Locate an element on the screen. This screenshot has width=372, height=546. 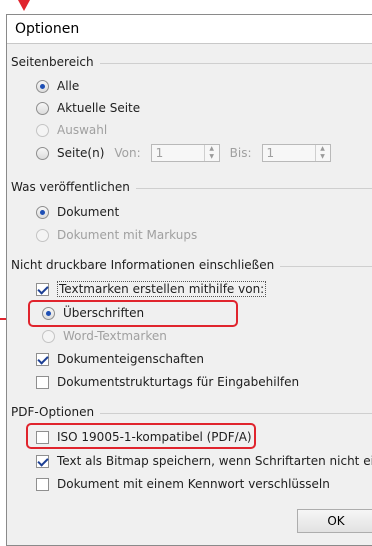
radio-all: Alle is located at coordinates (57, 86).